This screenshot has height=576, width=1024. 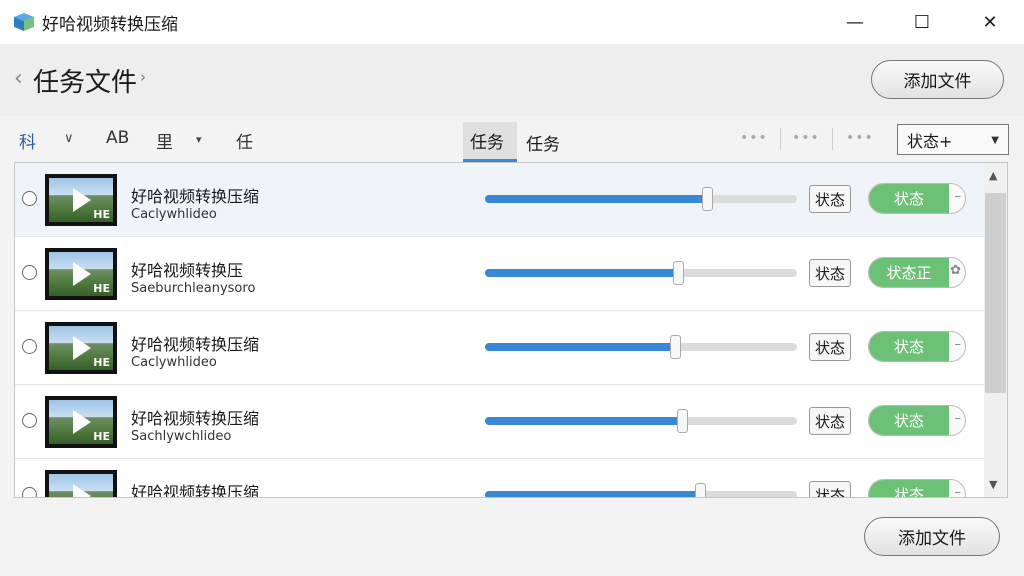 I want to click on forward-chevron-icon: ›, so click(x=143, y=77).